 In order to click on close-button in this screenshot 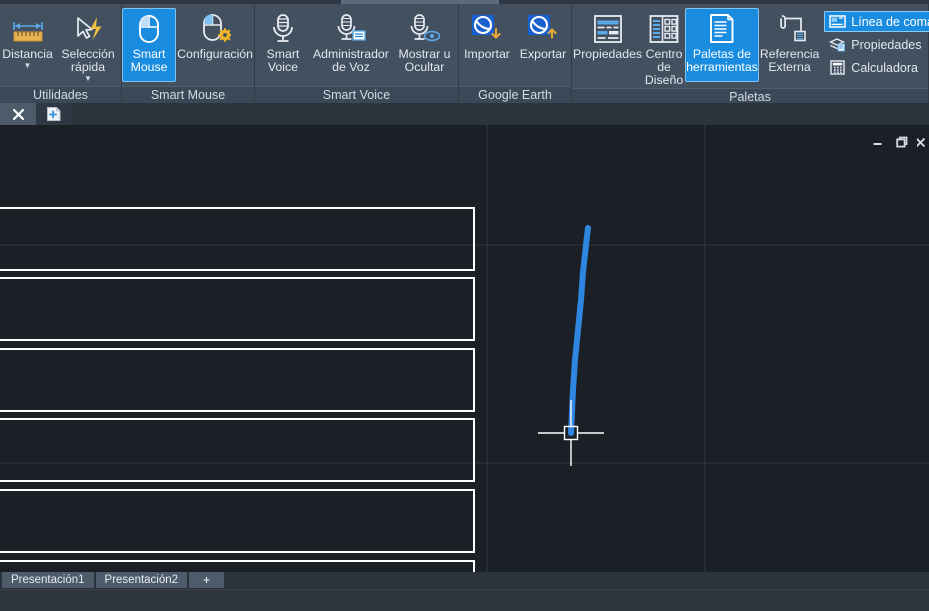, I will do `click(922, 142)`.